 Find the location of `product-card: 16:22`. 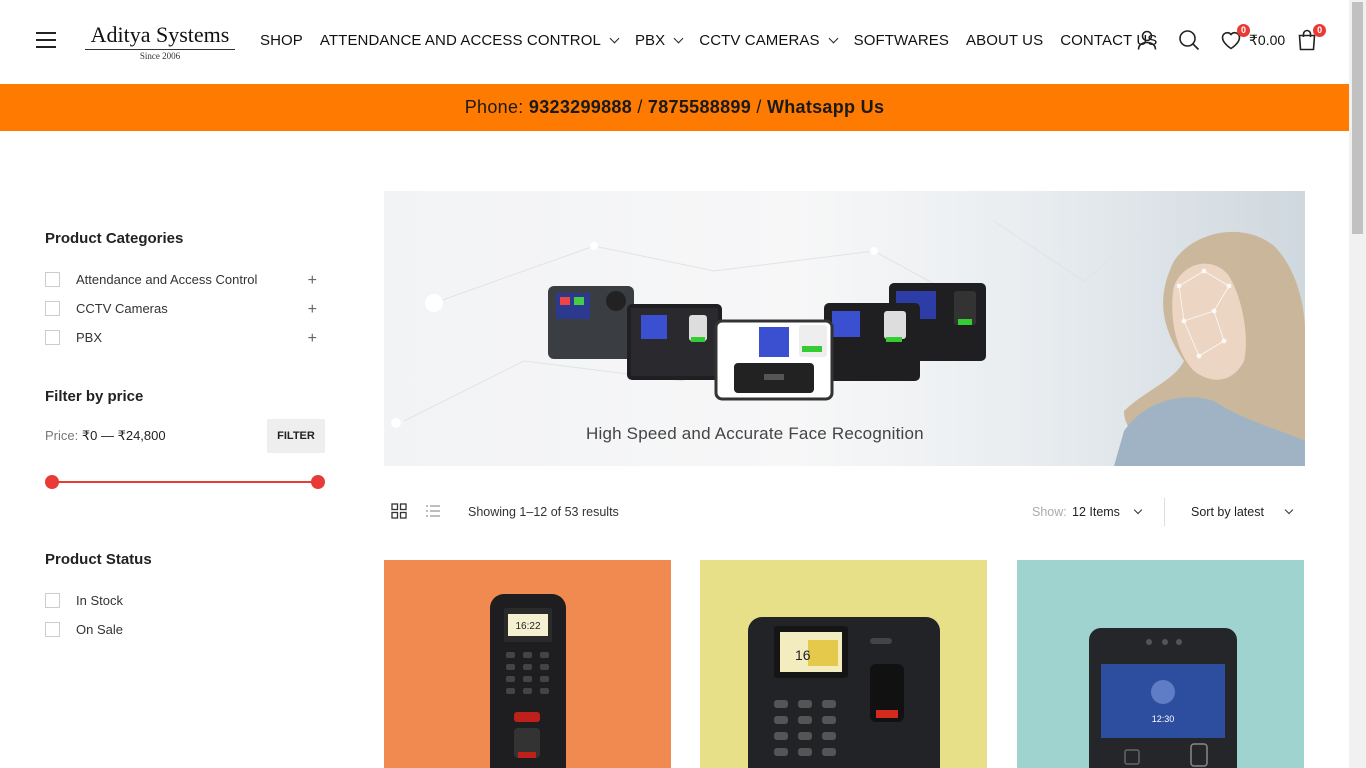

product-card: 16:22 is located at coordinates (527, 664).